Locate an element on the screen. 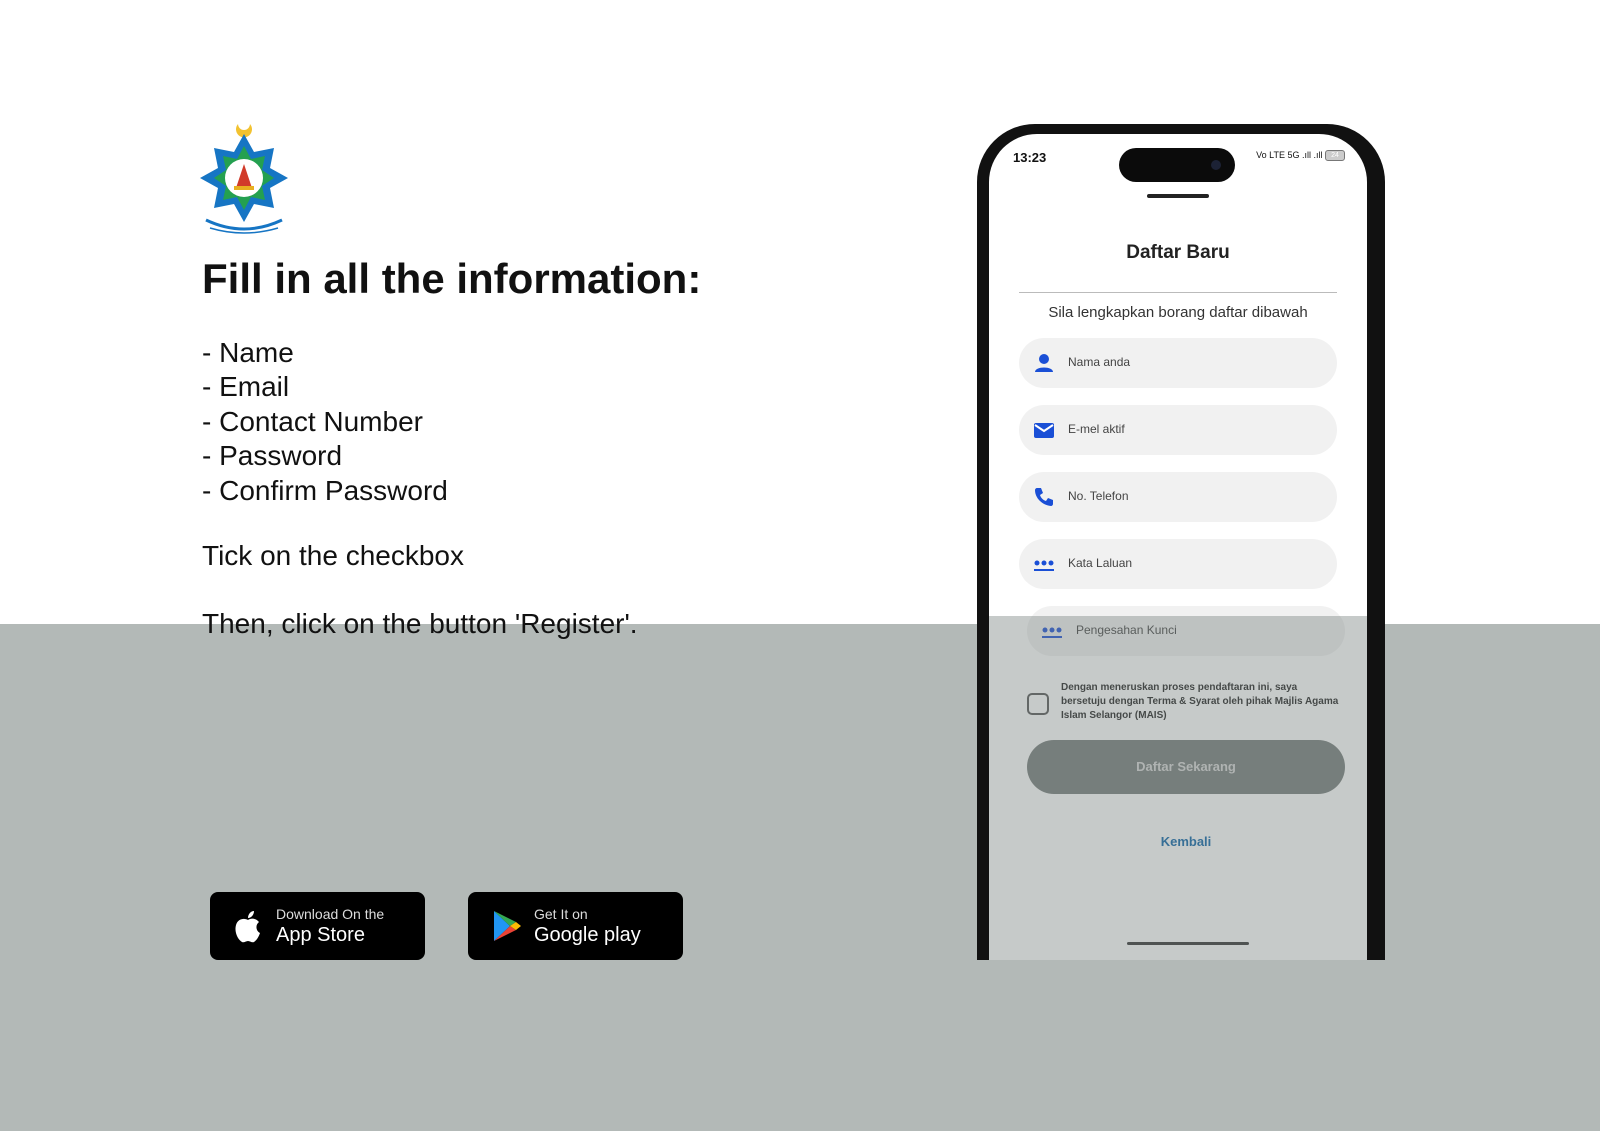 The width and height of the screenshot is (1600, 1131). password-placeholder: Kata Laluan is located at coordinates (1100, 563).